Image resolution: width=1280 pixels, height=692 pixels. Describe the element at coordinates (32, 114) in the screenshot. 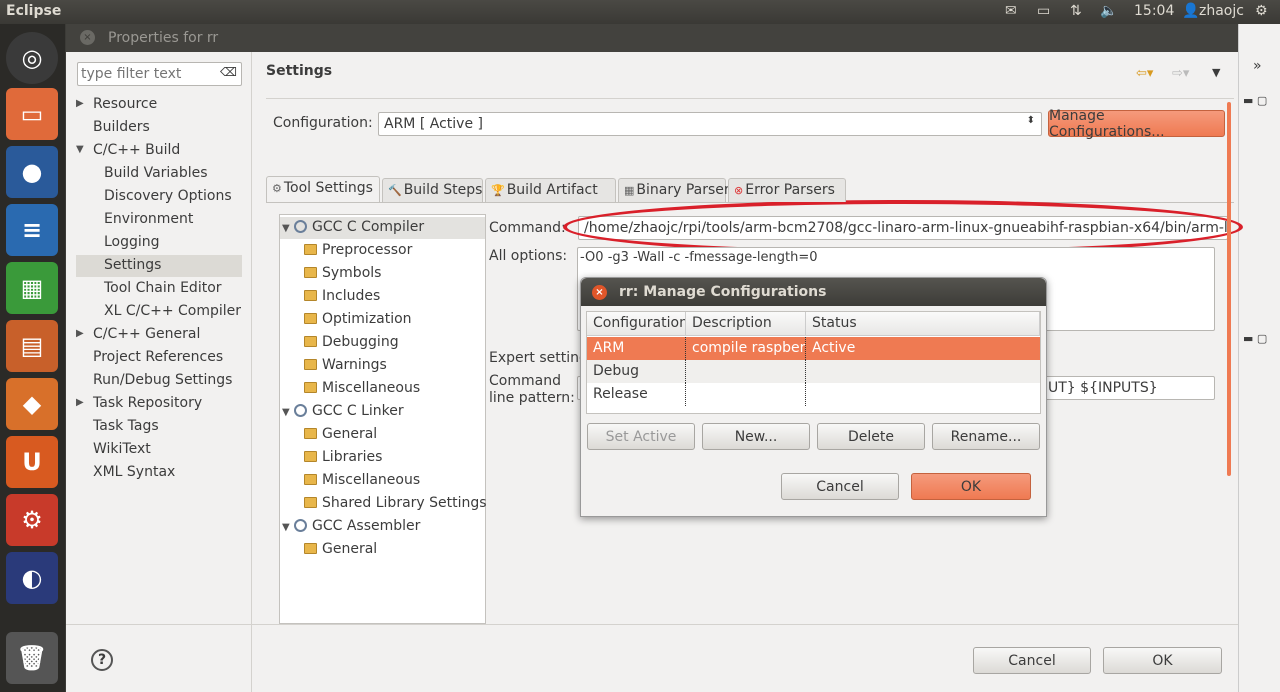

I see `files-icon: ▭` at that location.